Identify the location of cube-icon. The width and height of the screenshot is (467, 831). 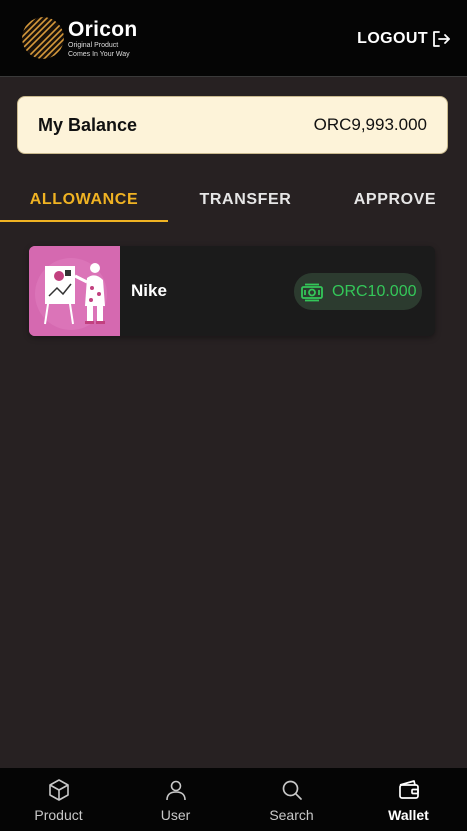
(58, 790).